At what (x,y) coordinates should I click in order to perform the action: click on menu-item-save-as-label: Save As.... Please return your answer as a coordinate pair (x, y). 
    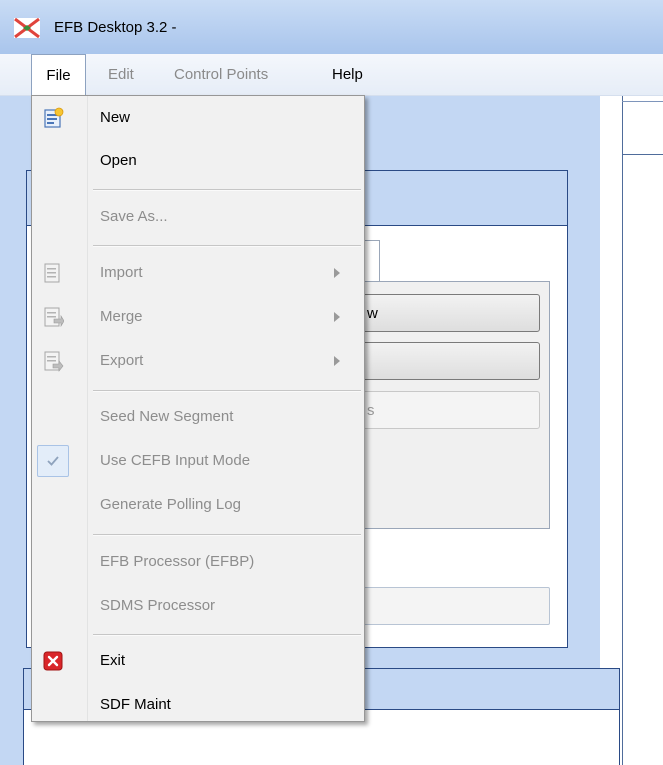
    Looking at the image, I should click on (134, 216).